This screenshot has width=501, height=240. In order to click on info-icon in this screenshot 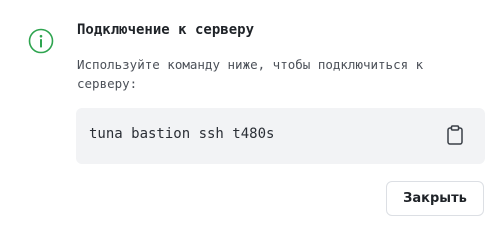, I will do `click(41, 41)`.